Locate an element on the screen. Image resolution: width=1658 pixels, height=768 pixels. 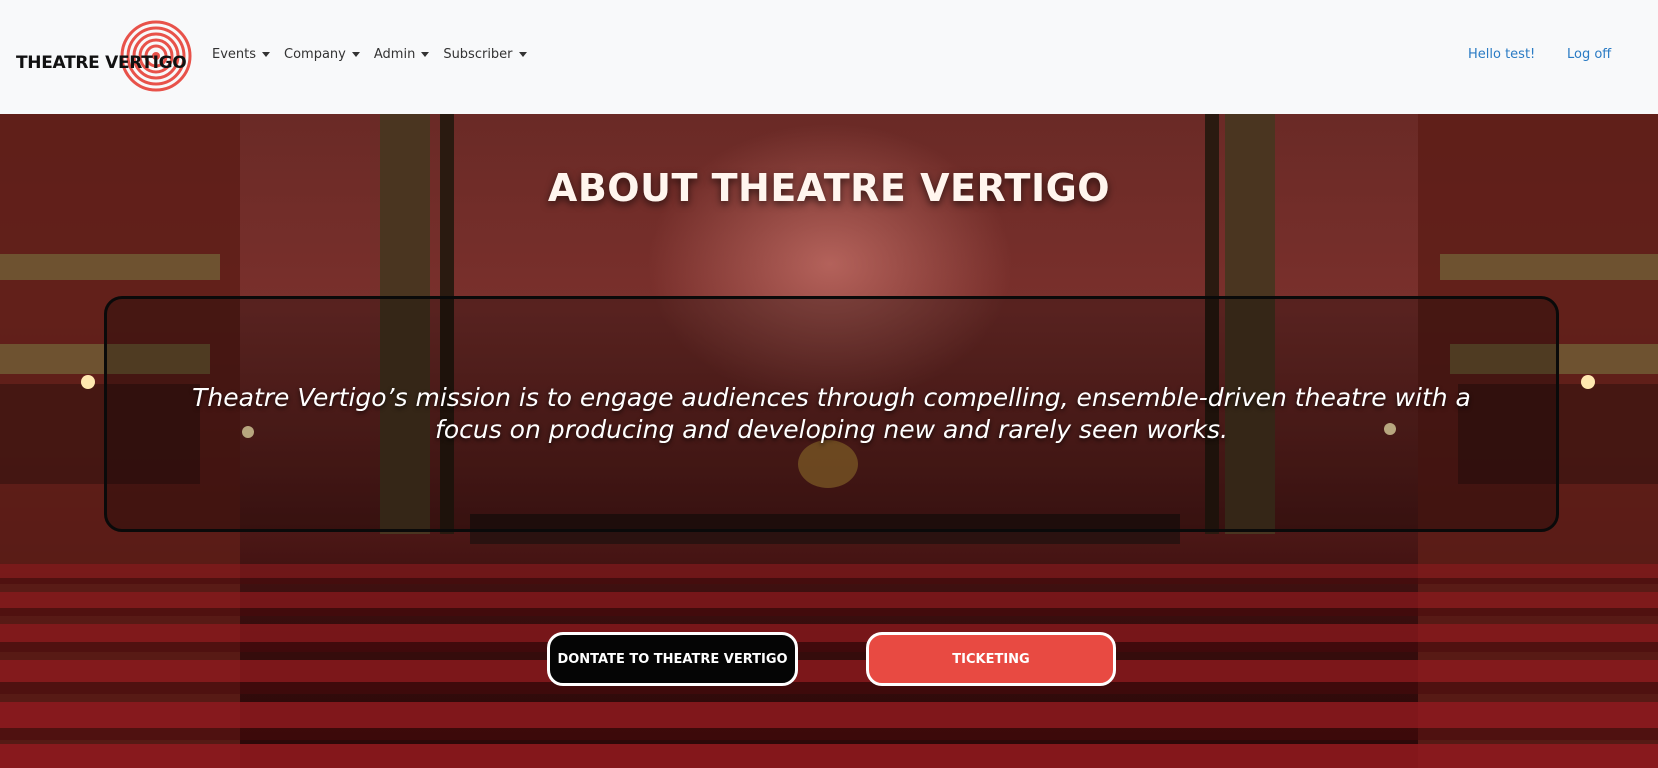
page-title: ABOUT THEATRE VERTIGO is located at coordinates (829, 188).